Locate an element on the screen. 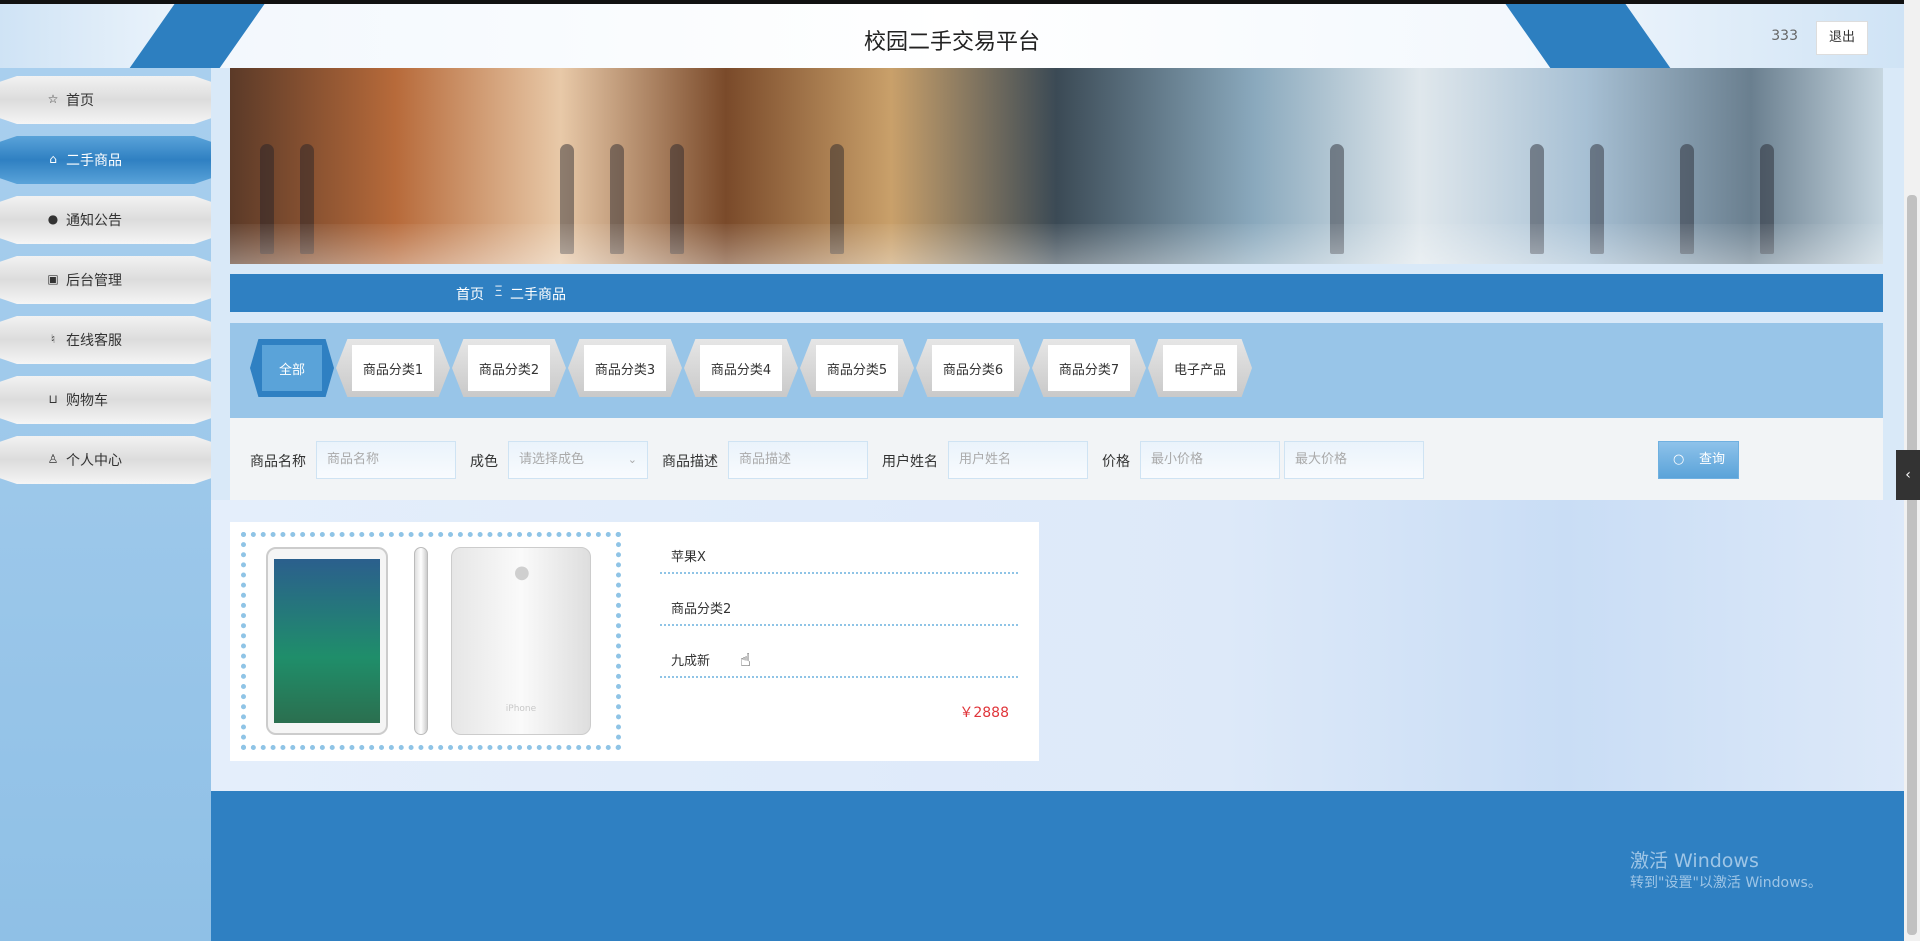  sidebar-item-cart: ⊔ 购物车 is located at coordinates (105, 400).